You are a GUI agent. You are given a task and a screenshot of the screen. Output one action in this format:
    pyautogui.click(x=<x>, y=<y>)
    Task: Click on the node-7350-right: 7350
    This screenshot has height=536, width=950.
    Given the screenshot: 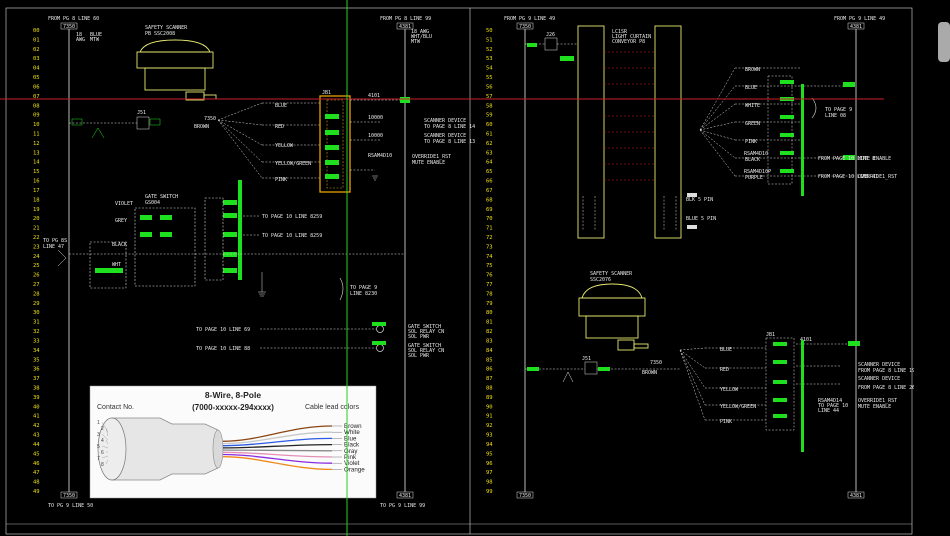 What is the action you would take?
    pyautogui.click(x=656, y=363)
    